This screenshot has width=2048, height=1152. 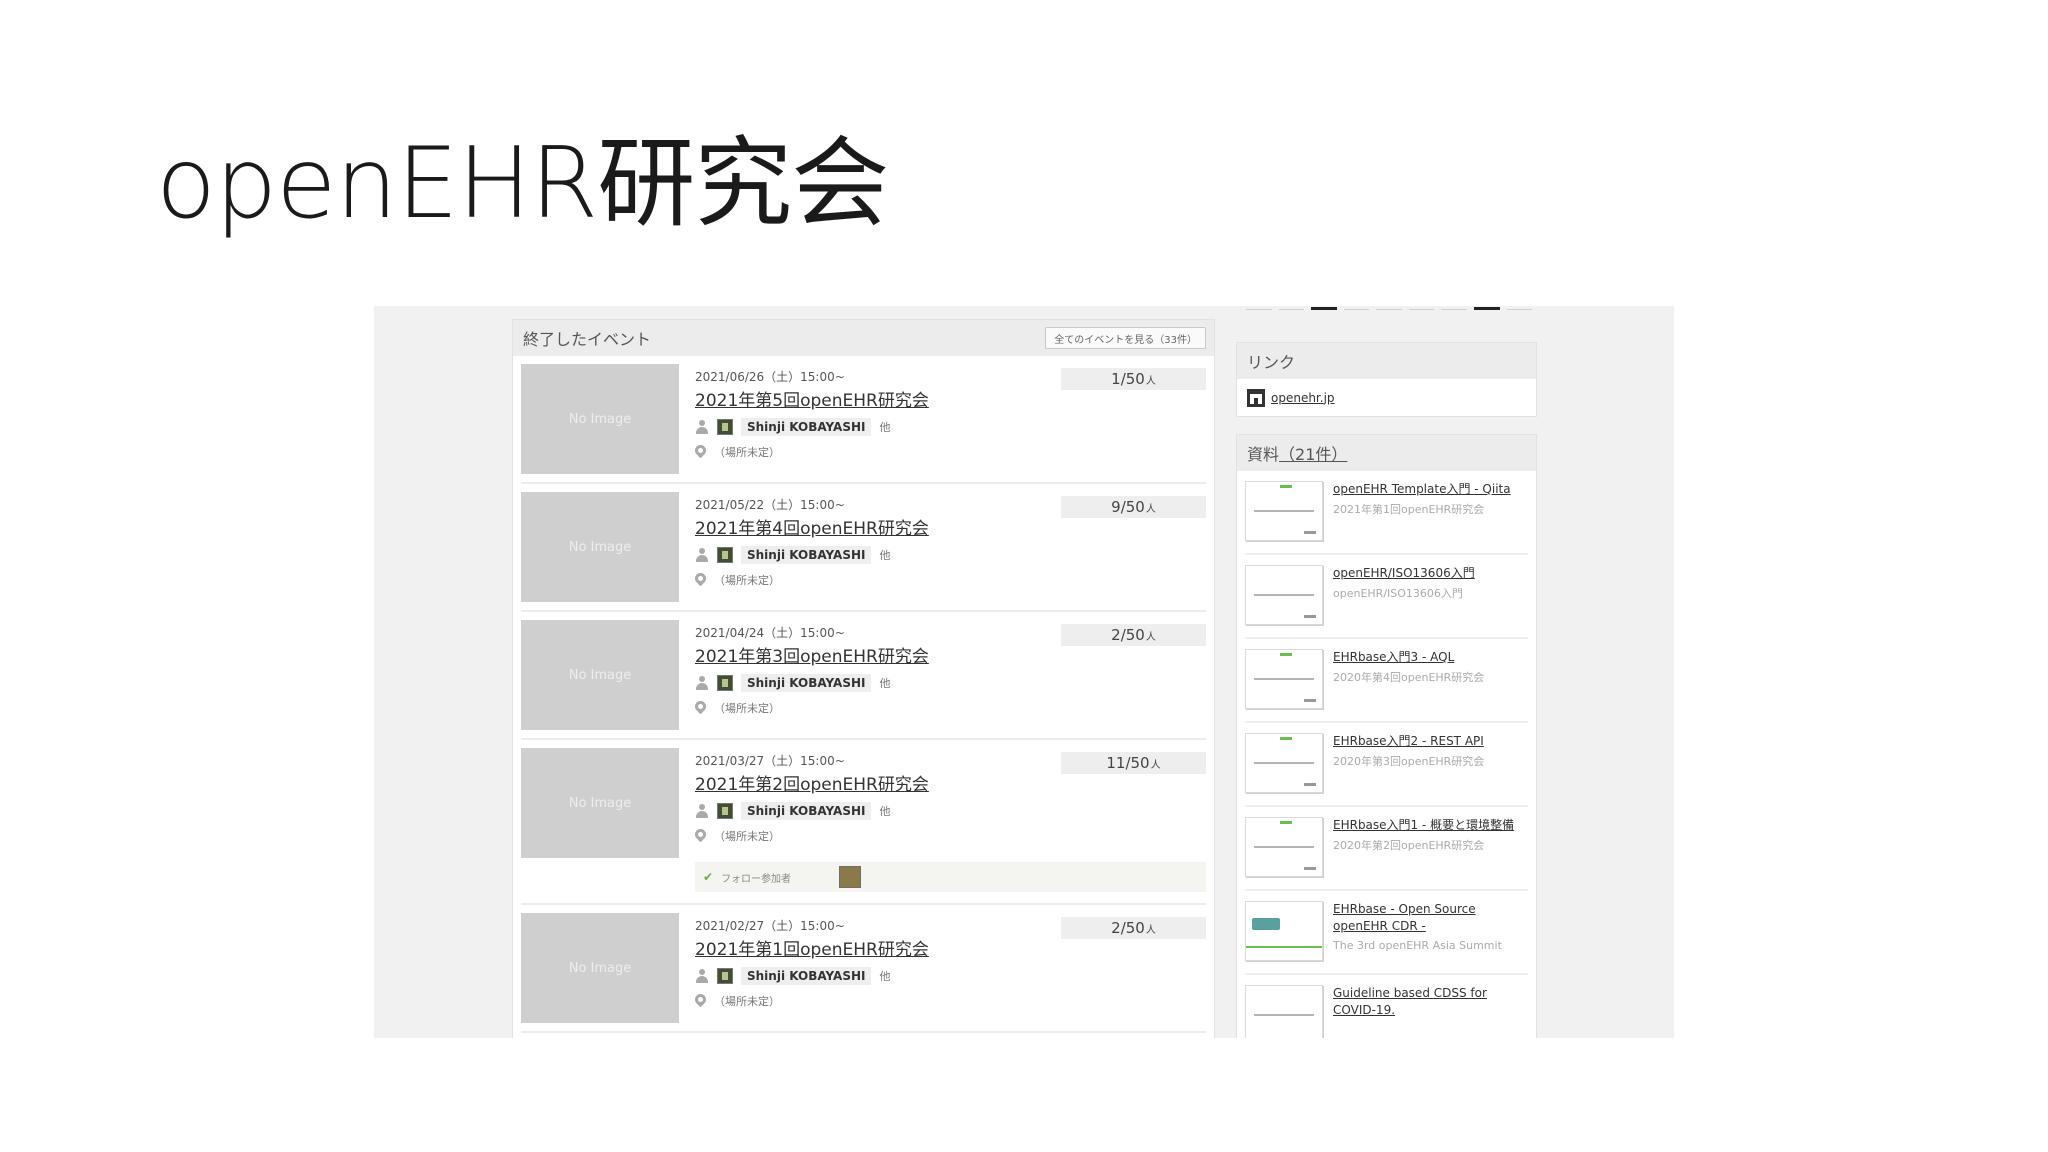 What do you see at coordinates (587, 339) in the screenshot?
I see `events-panel-title: 終了したイベント` at bounding box center [587, 339].